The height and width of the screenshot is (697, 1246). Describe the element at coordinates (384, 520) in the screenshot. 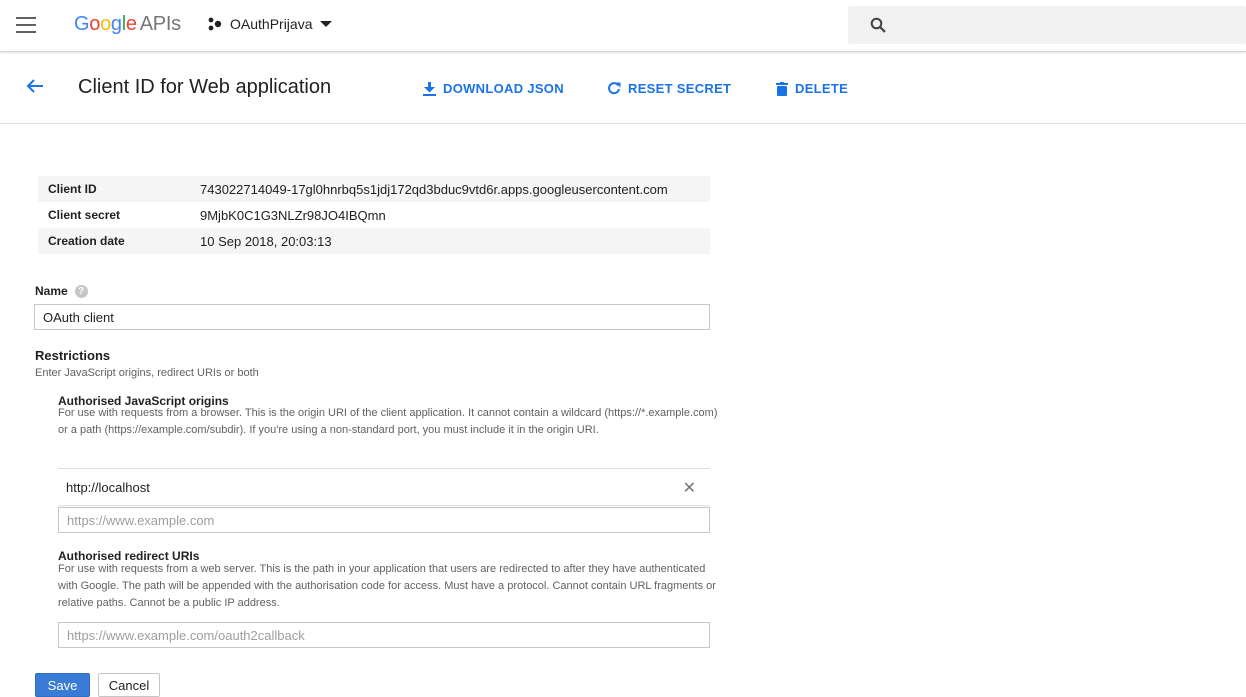

I see `origin-input: https://www.example.com` at that location.